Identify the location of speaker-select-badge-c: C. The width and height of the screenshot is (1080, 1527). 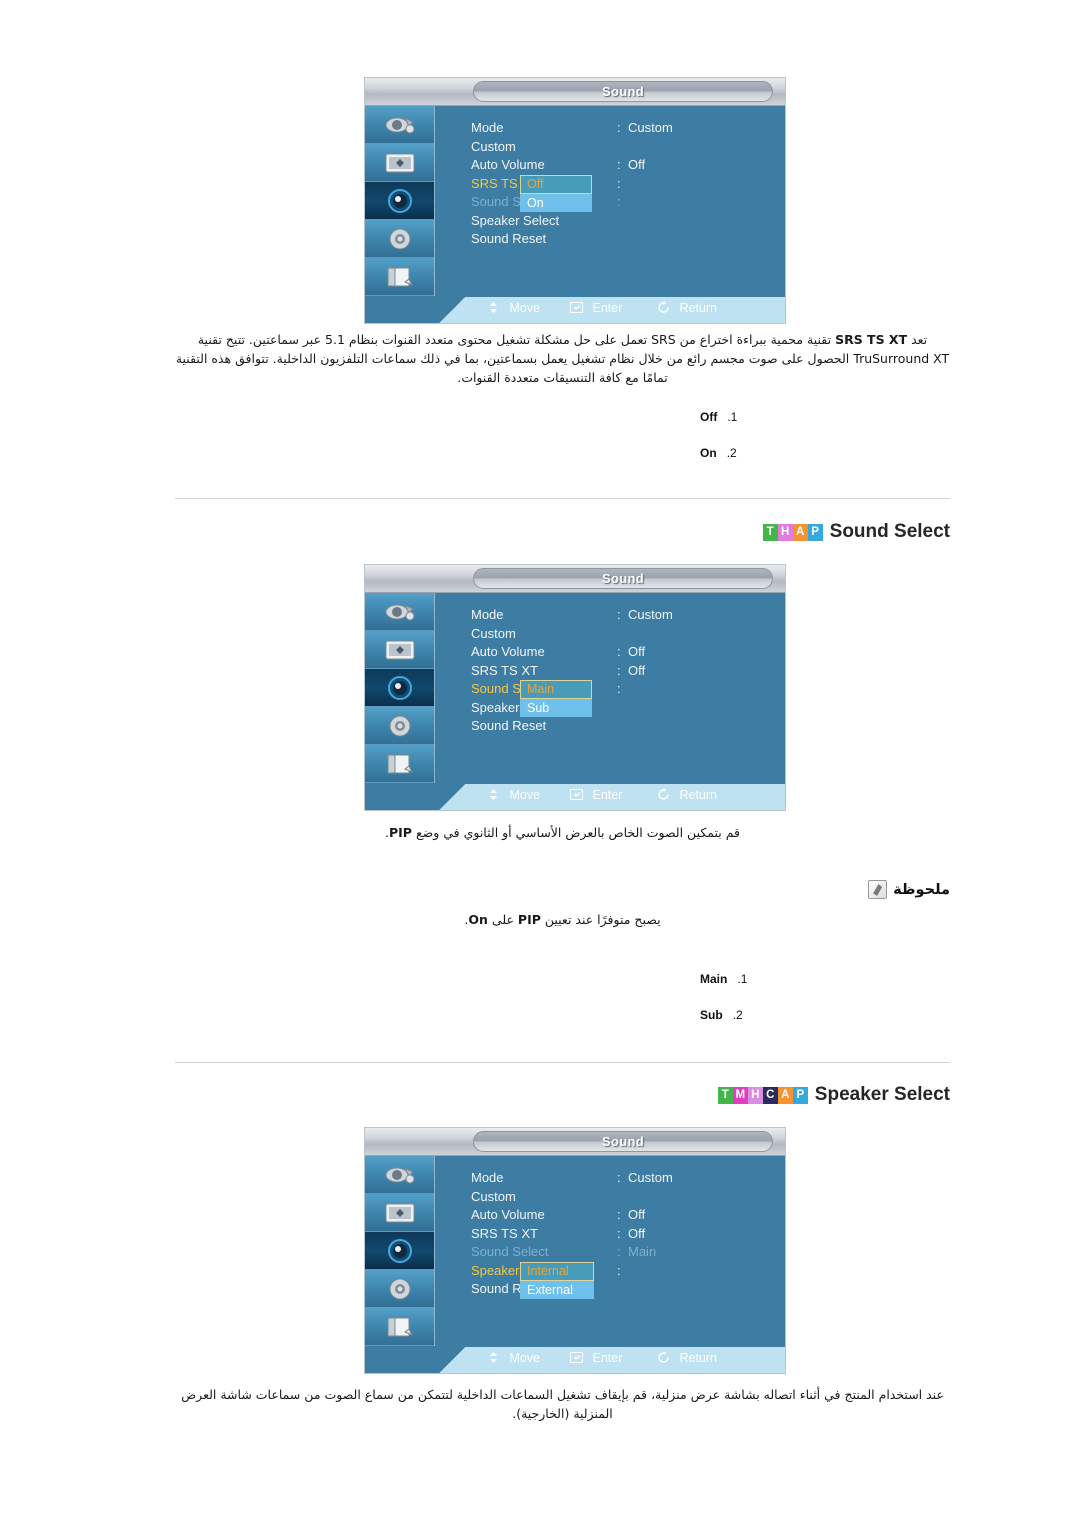
(770, 1095).